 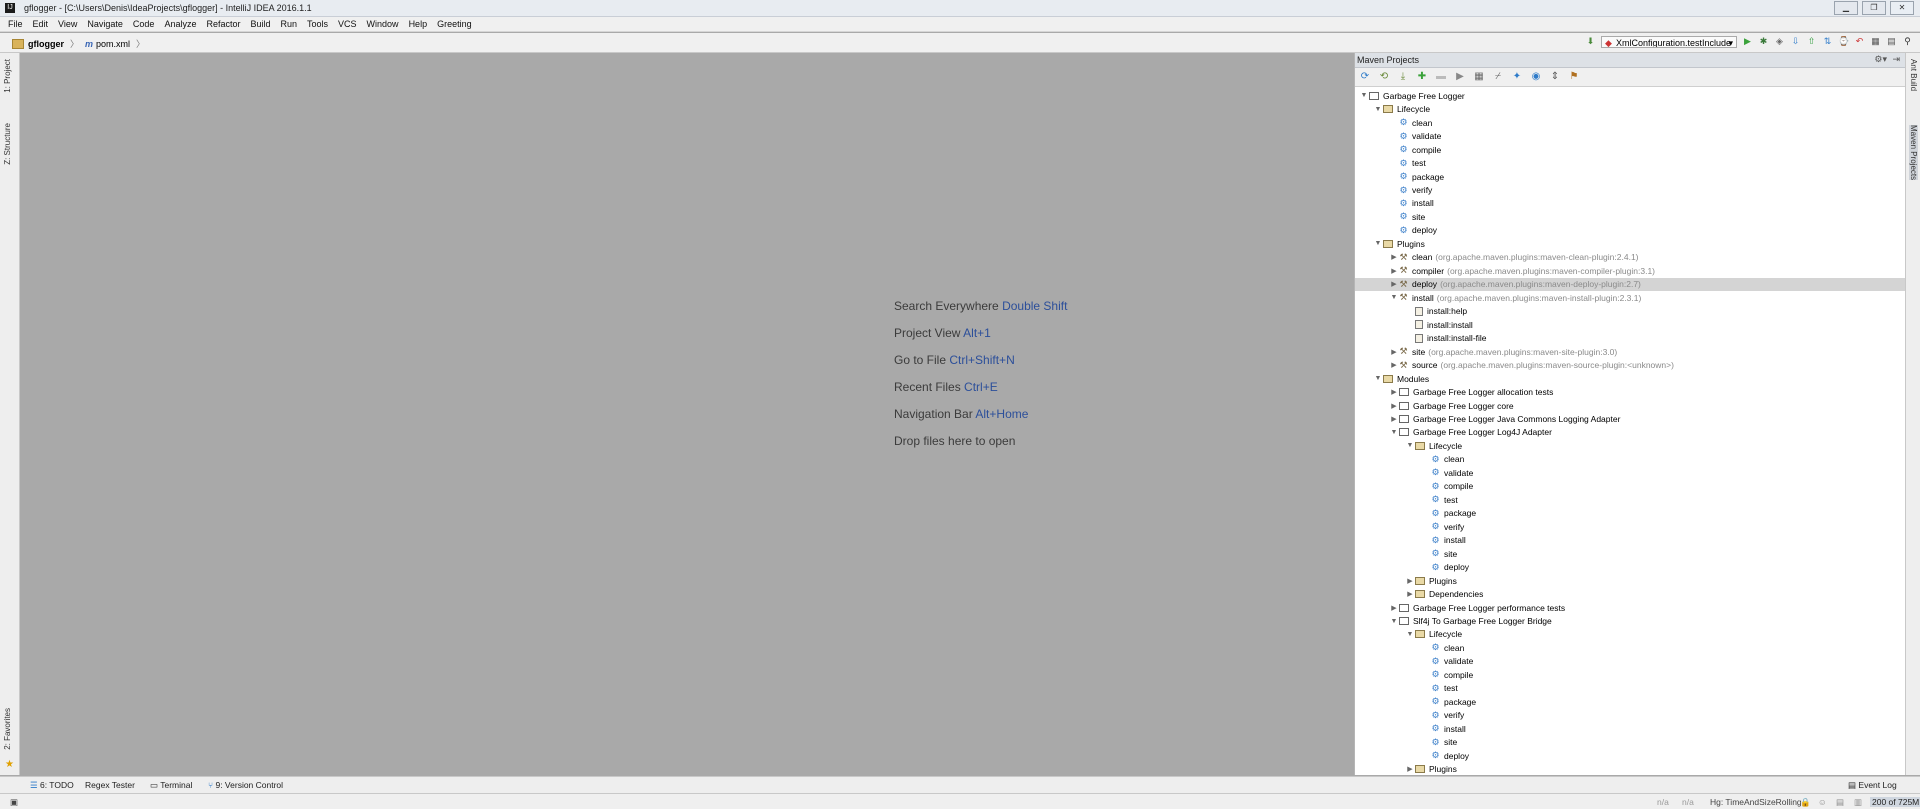 I want to click on tab-event-log: ▤ Event Log, so click(x=1872, y=785).